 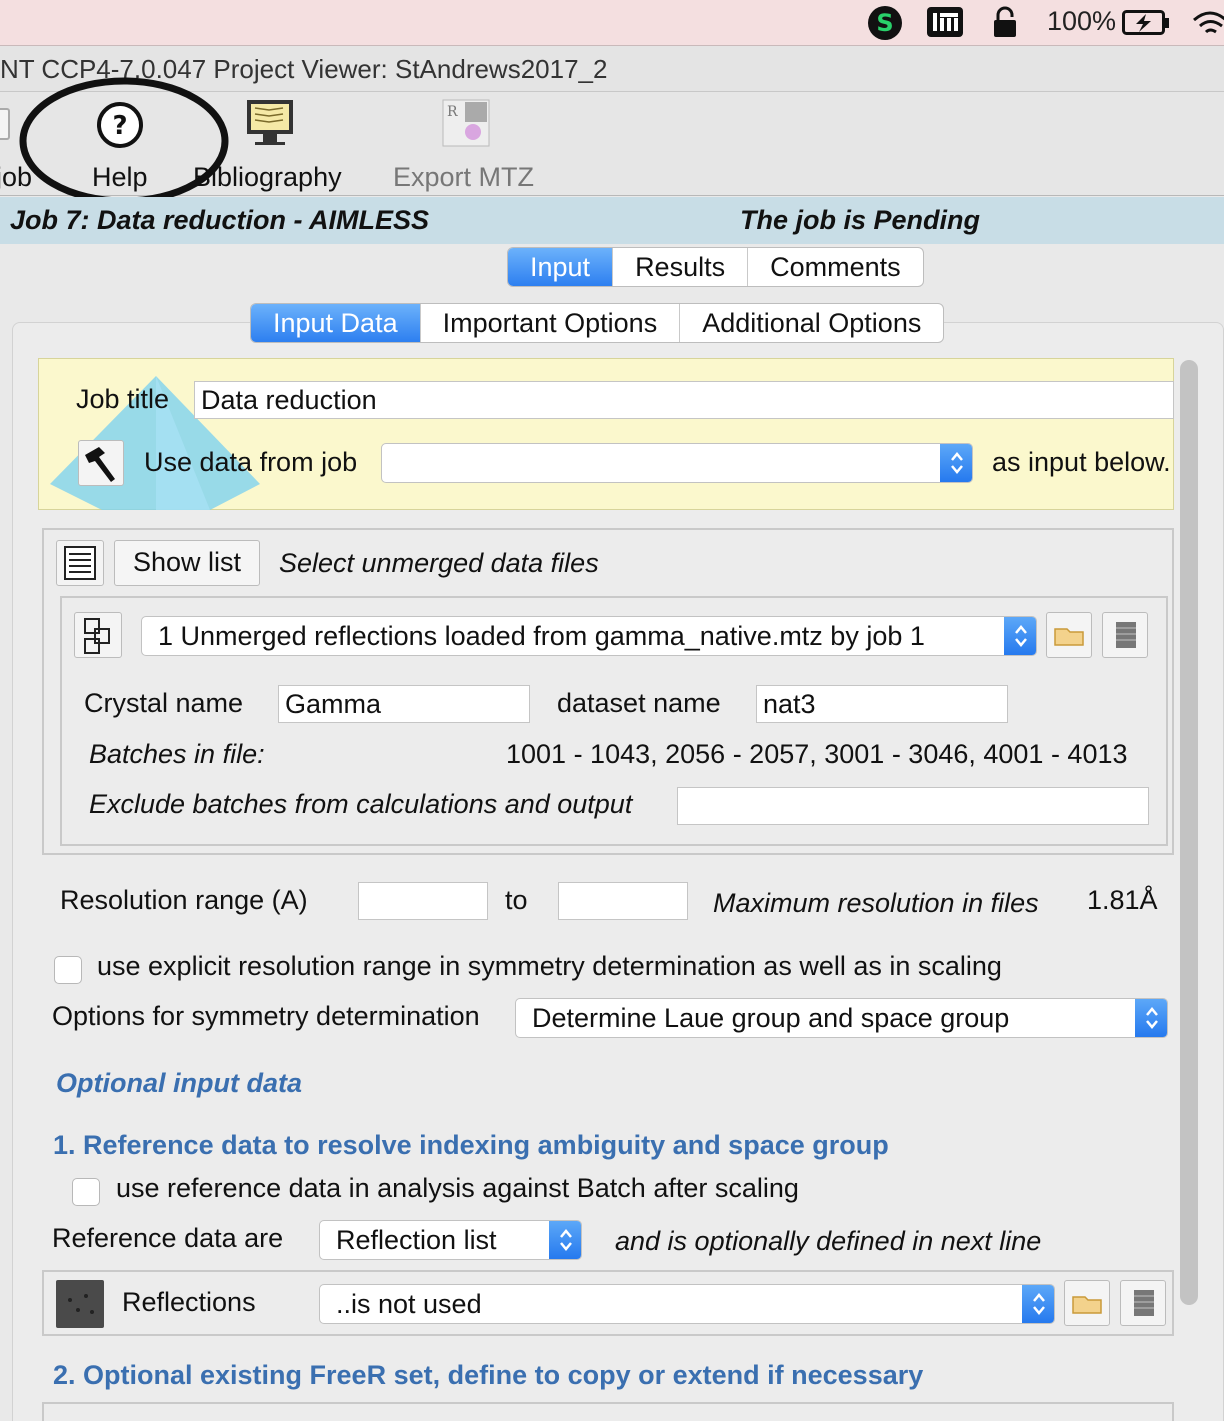 I want to click on svg-text: R, so click(x=452, y=112).